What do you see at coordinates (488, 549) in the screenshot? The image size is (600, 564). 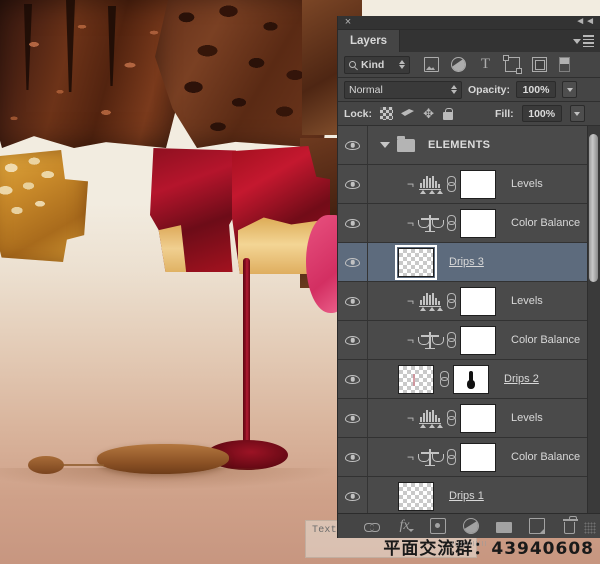 I see `watermark-group: 平面交流群：43940608` at bounding box center [488, 549].